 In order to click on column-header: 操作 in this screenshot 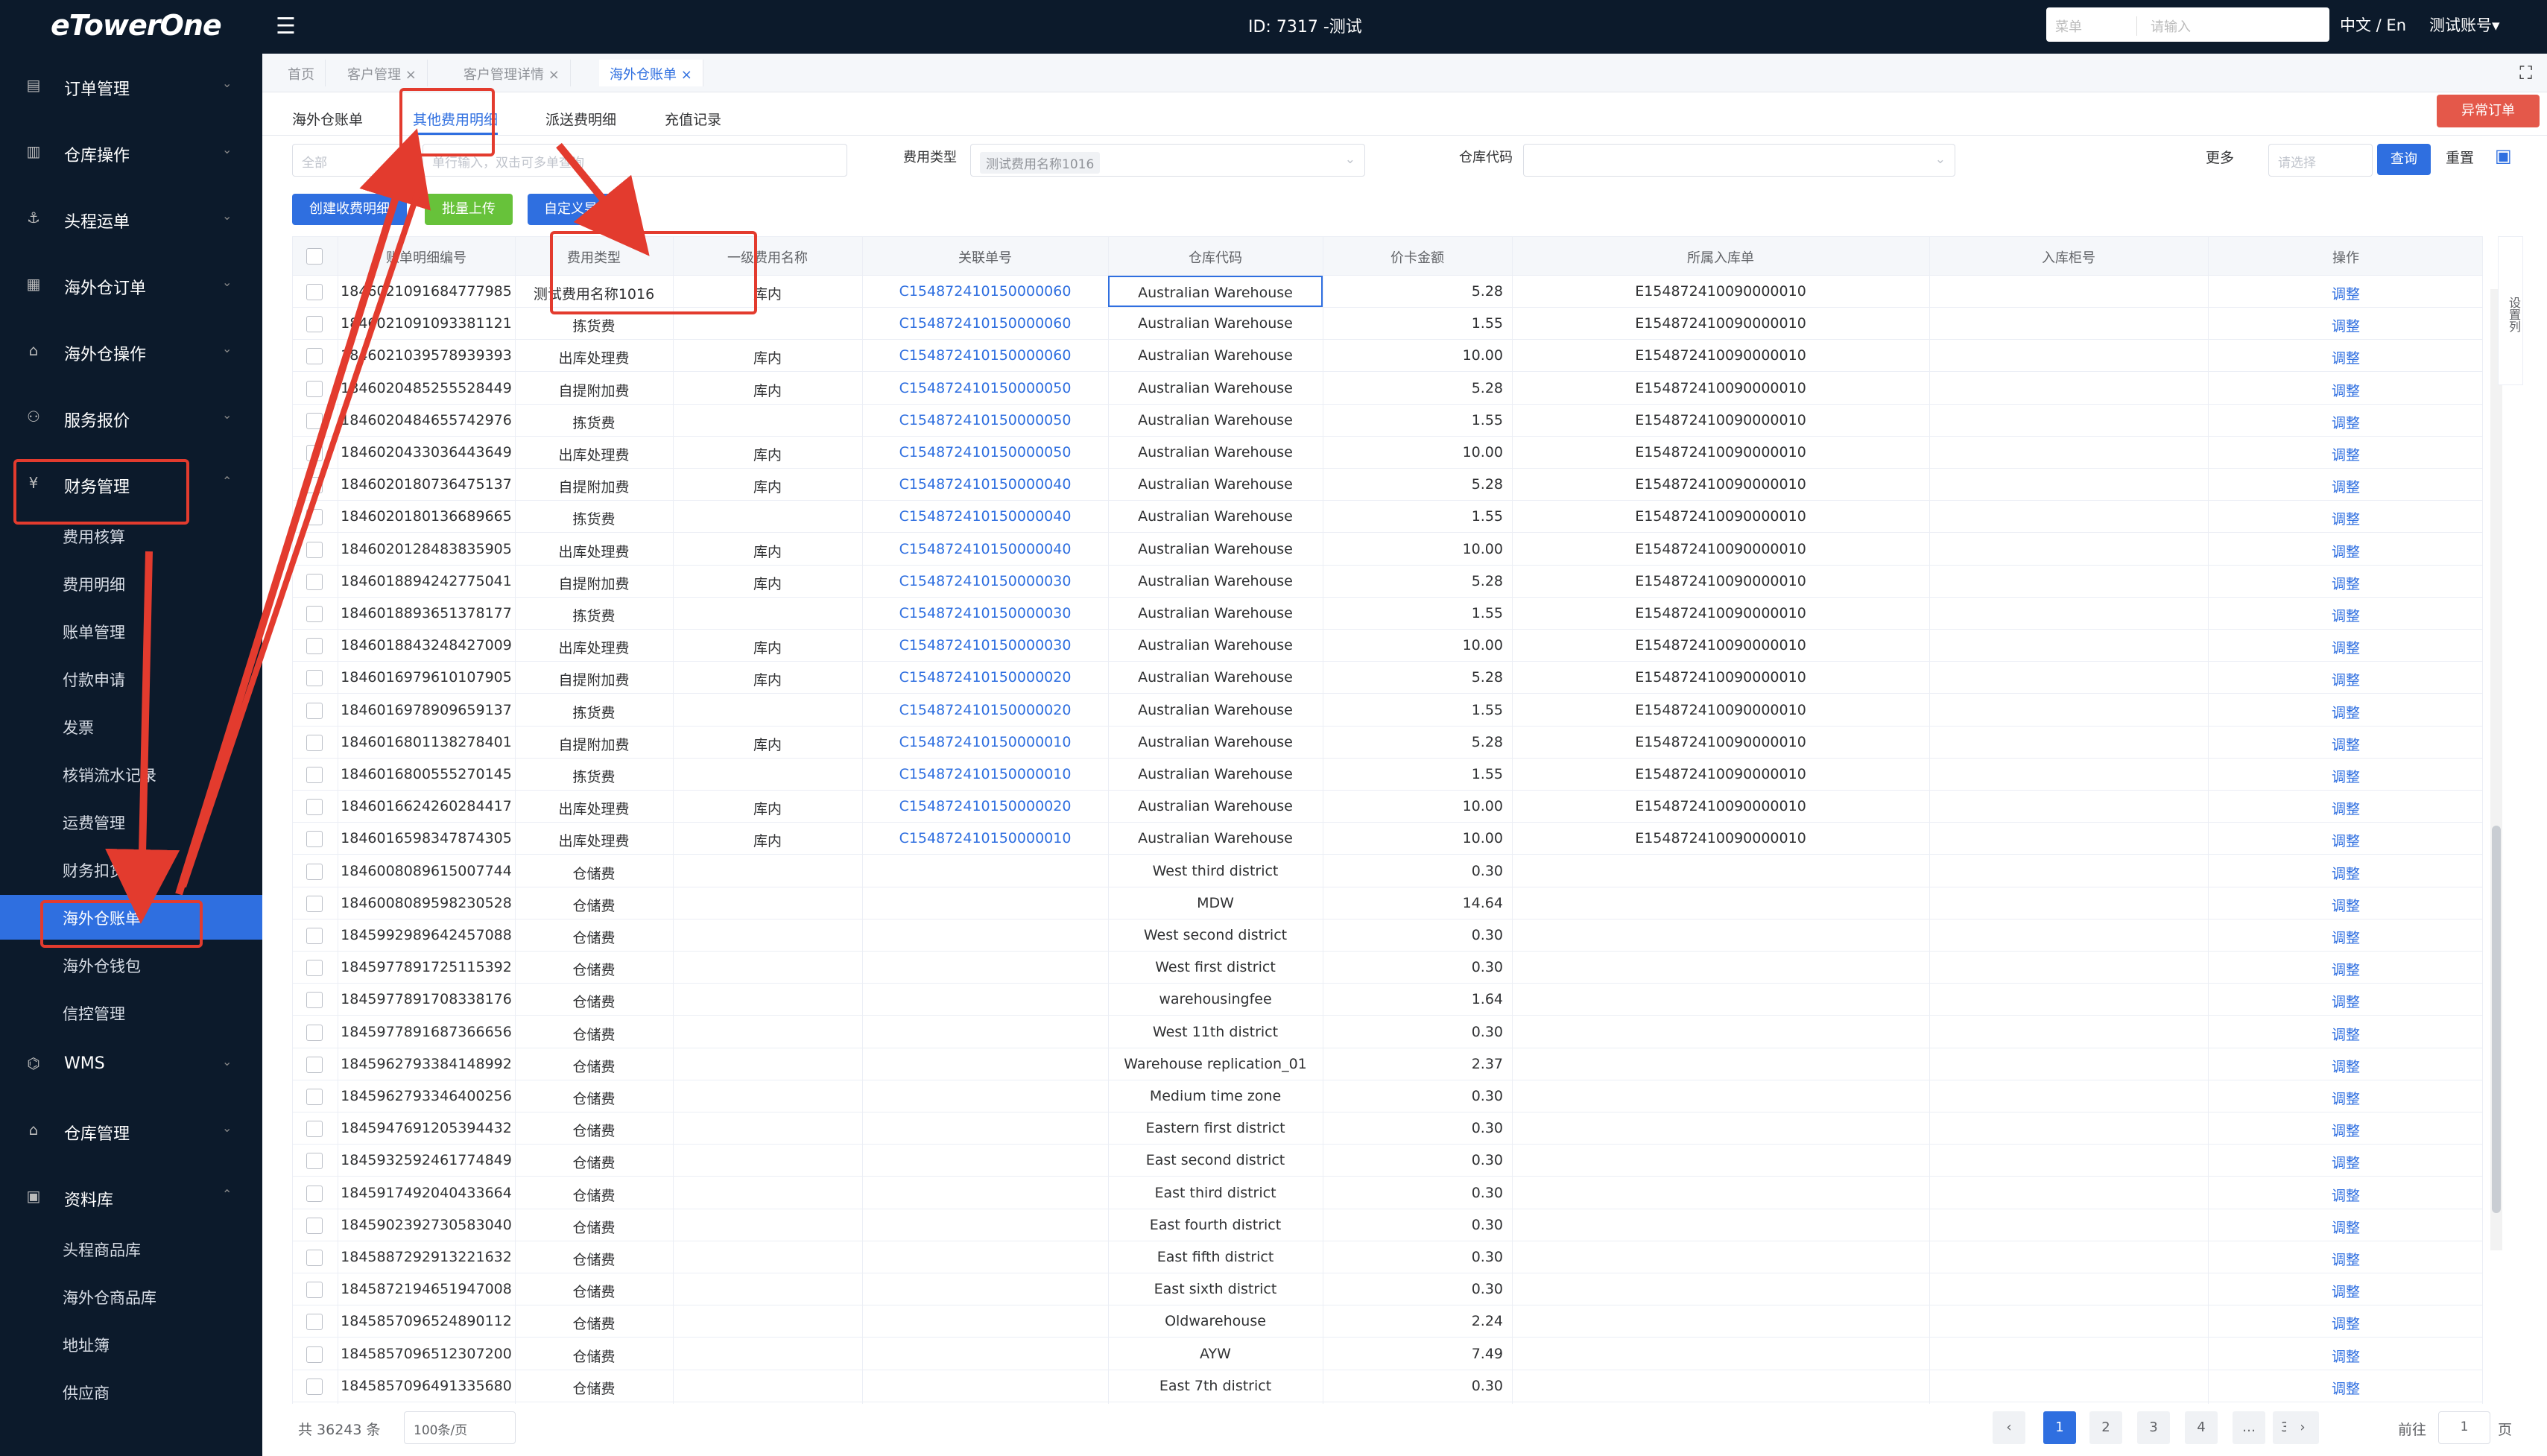, I will do `click(2345, 257)`.